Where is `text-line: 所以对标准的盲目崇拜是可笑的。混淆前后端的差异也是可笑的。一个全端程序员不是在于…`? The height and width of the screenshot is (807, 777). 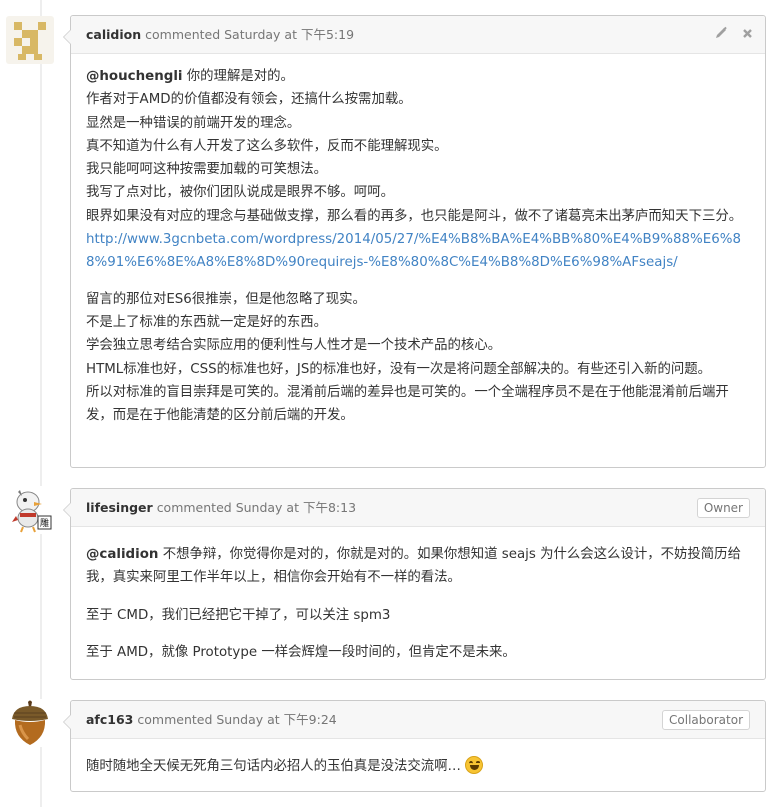
text-line: 所以对标准的盲目崇拜是可笑的。混淆前后端的差异也是可笑的。一个全端程序员不是在于… is located at coordinates (407, 404).